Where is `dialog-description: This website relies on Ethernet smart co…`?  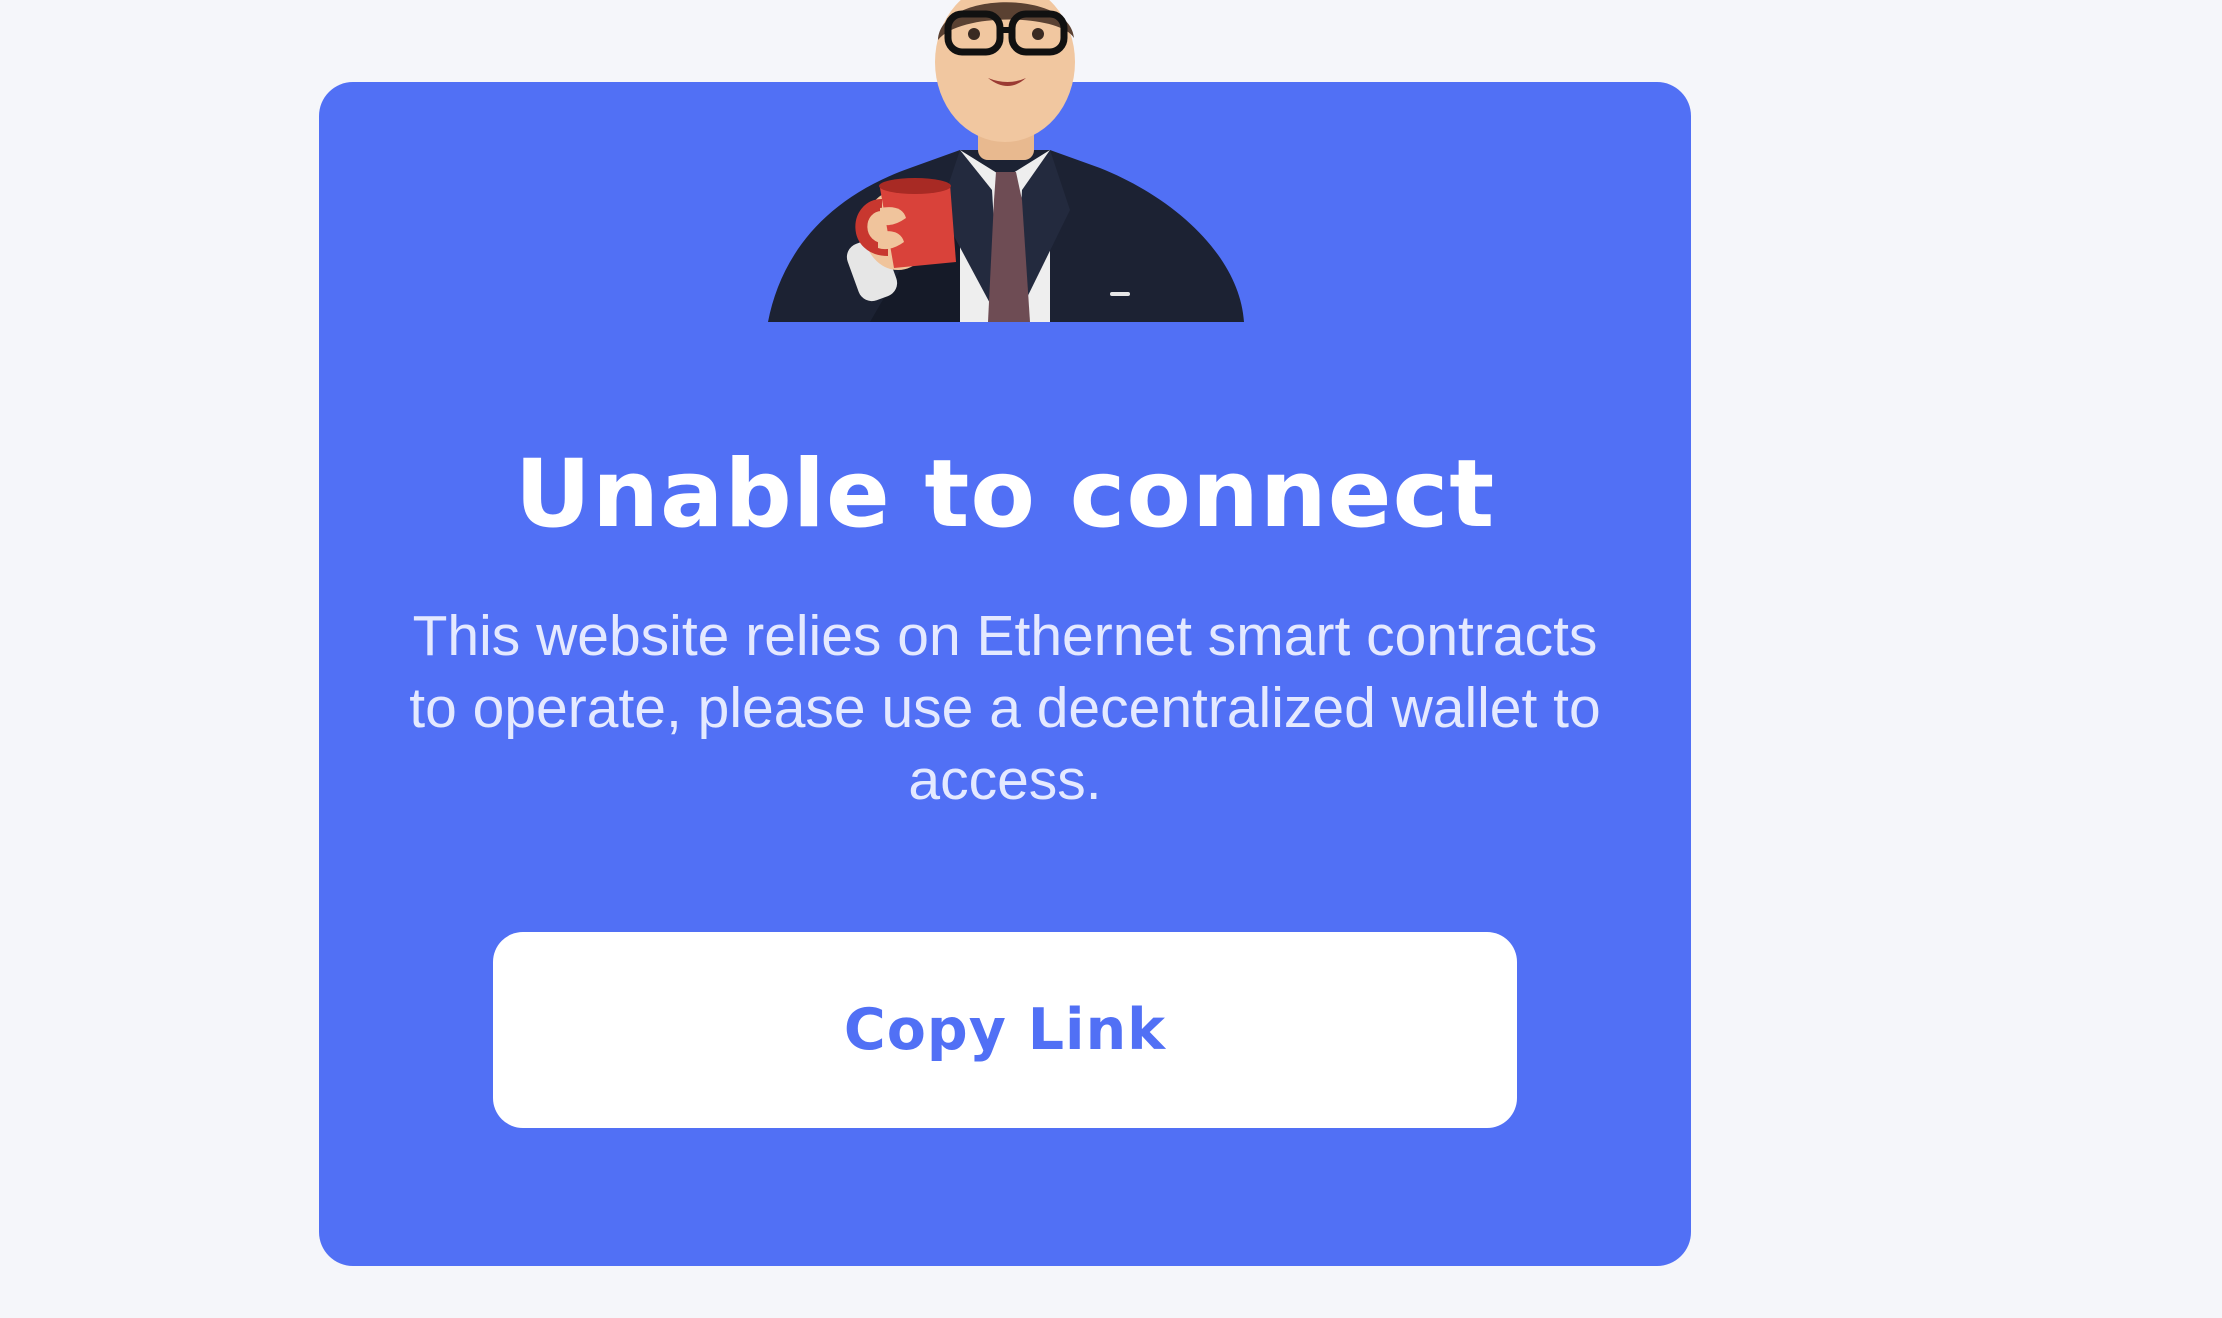
dialog-description: This website relies on Ethernet smart co… is located at coordinates (1005, 708).